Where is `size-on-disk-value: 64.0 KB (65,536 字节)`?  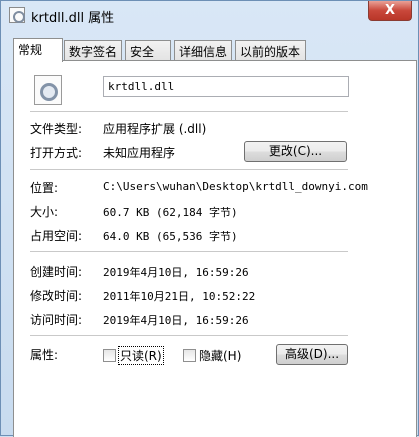
size-on-disk-value: 64.0 KB (65,536 字节) is located at coordinates (170, 236).